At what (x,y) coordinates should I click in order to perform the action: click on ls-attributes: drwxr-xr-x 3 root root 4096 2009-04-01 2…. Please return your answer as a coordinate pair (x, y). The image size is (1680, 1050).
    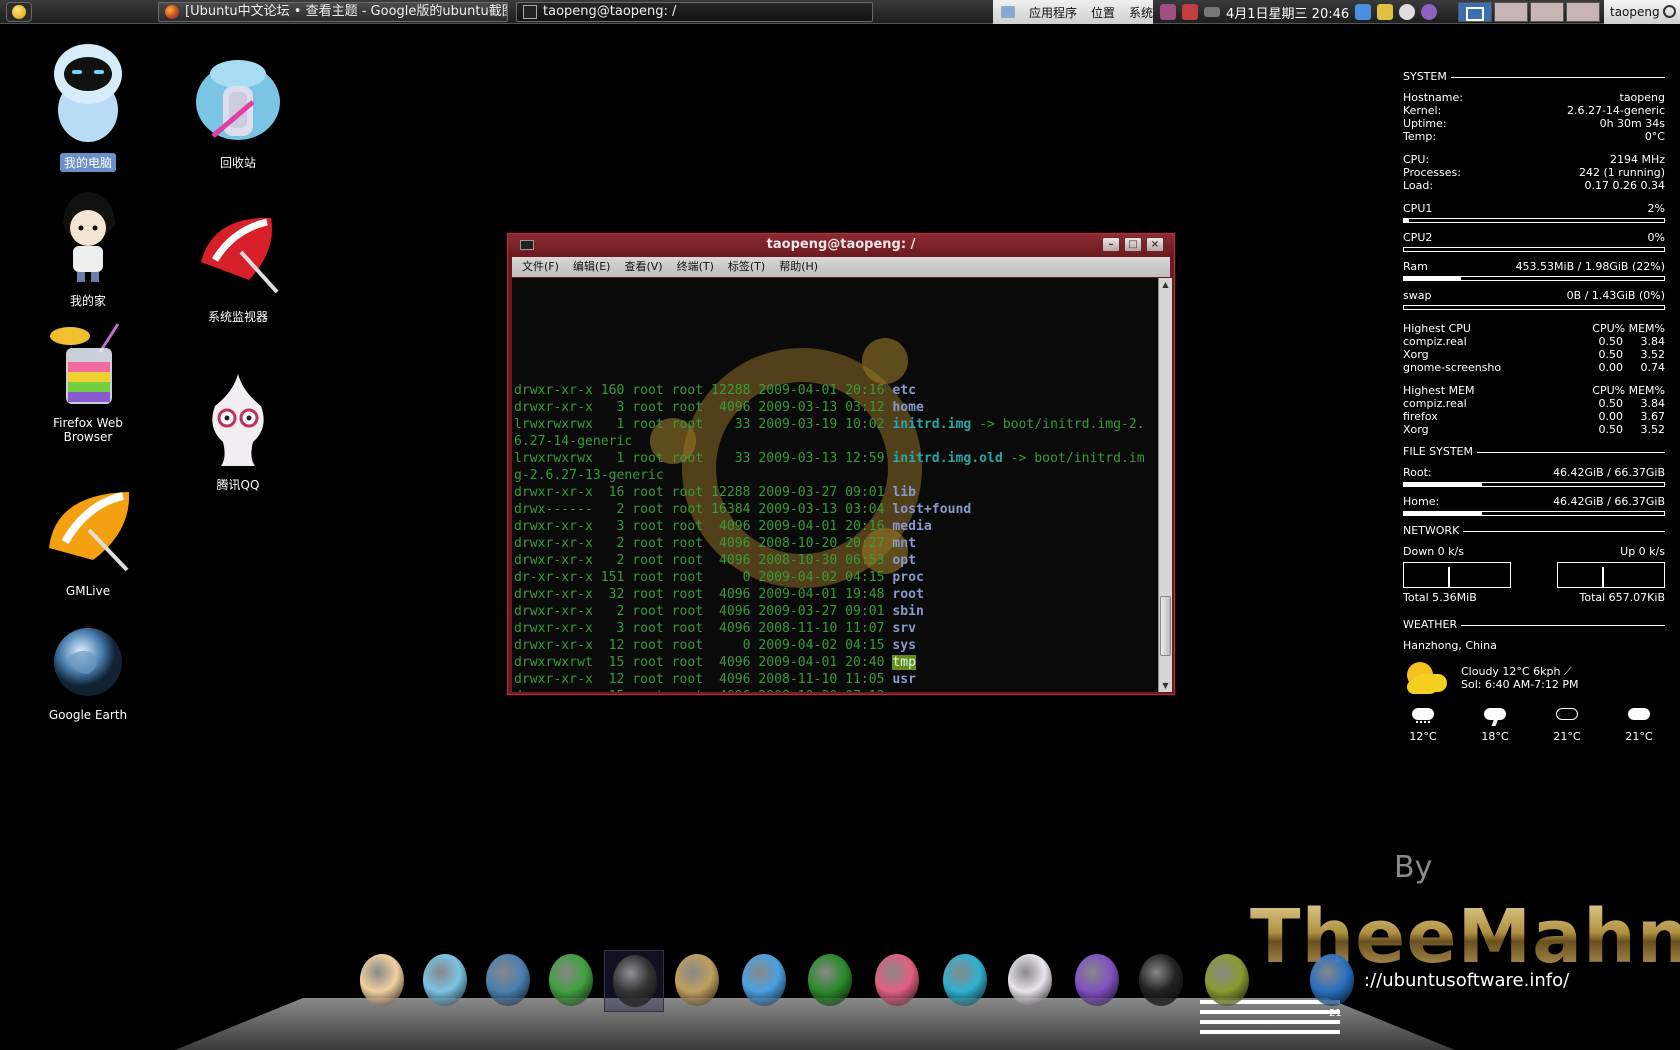
    Looking at the image, I should click on (703, 526).